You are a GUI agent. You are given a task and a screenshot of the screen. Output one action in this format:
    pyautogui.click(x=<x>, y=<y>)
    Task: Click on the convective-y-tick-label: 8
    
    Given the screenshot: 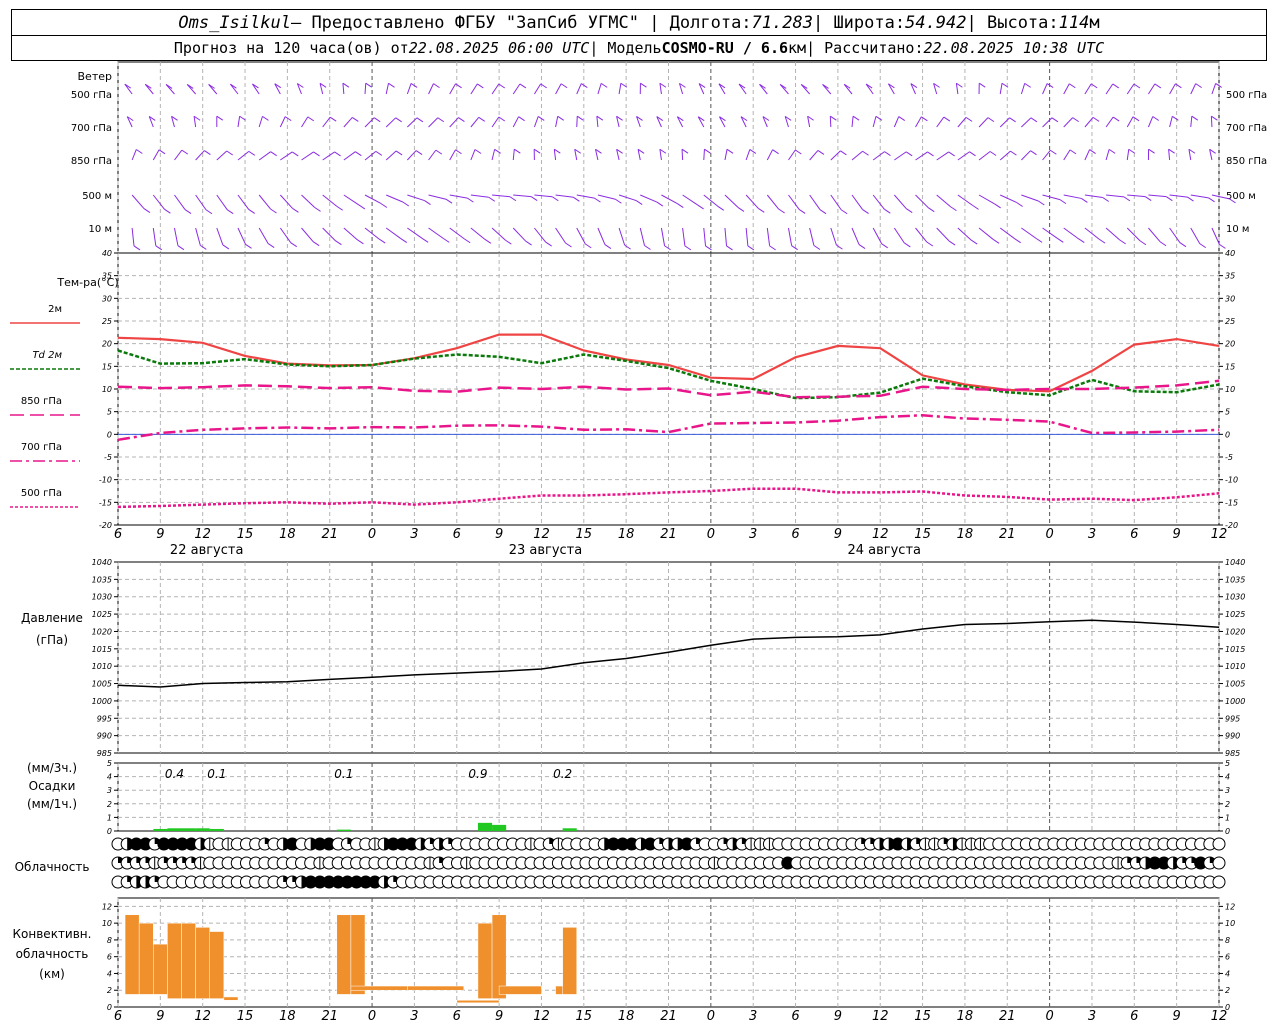 What is the action you would take?
    pyautogui.click(x=109, y=940)
    